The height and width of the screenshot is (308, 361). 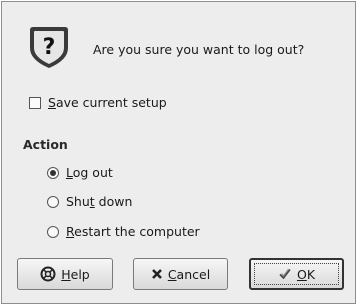 I want to click on save-setup-label: Save current setup, so click(x=107, y=102).